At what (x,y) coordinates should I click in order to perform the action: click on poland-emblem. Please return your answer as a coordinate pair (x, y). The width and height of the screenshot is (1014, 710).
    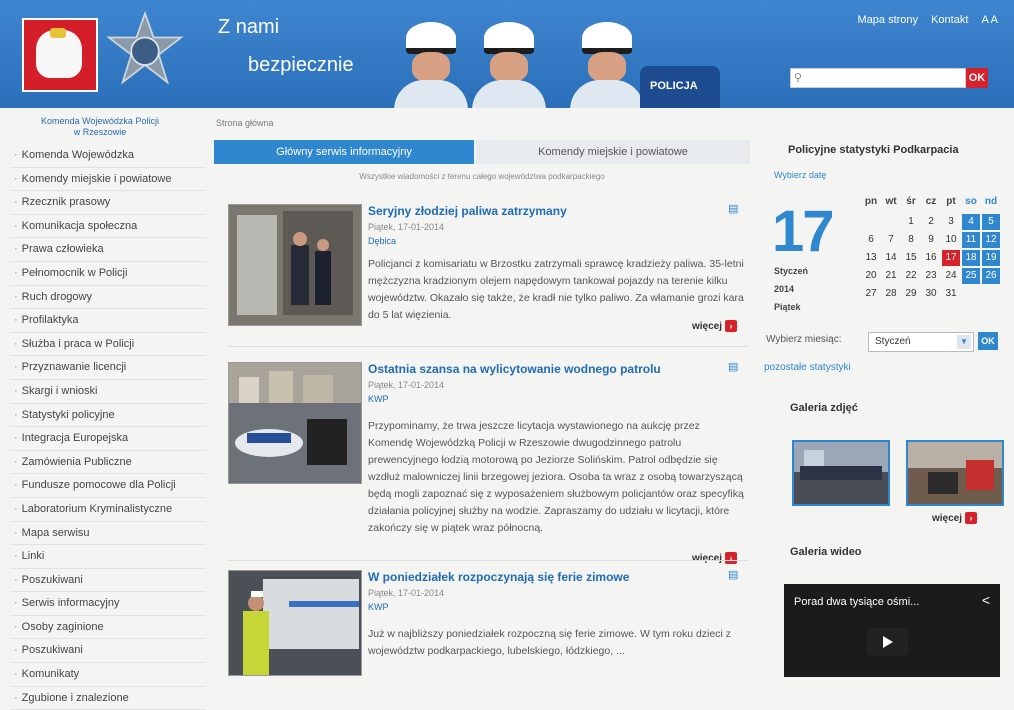
    Looking at the image, I should click on (60, 55).